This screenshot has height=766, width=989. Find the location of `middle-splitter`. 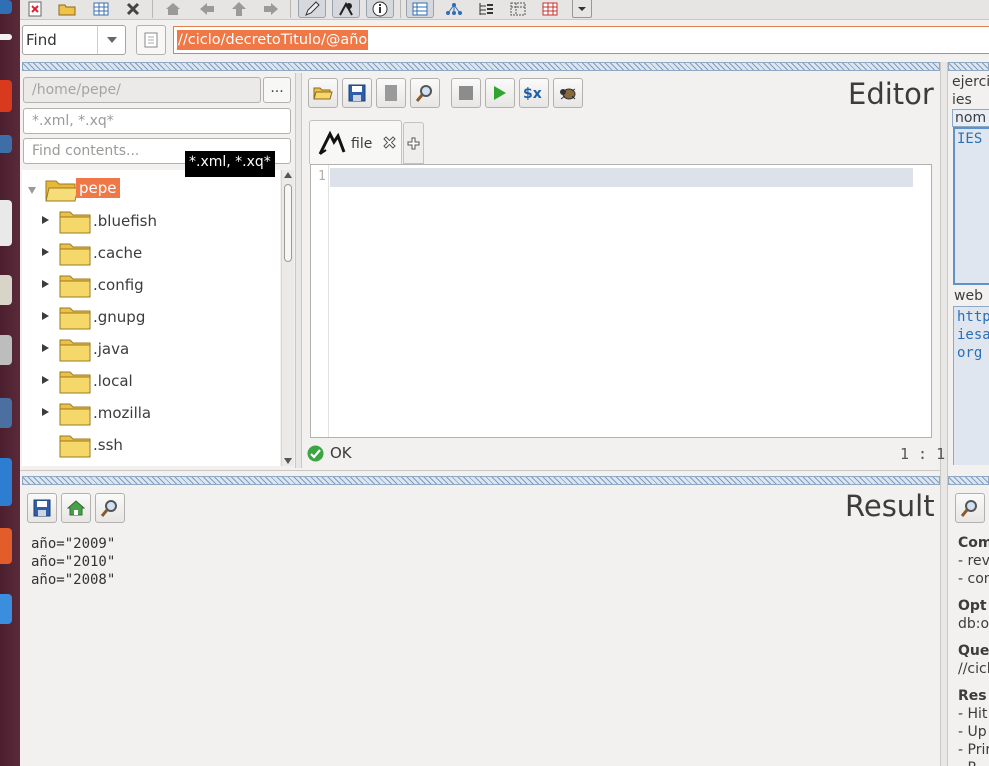

middle-splitter is located at coordinates (481, 480).